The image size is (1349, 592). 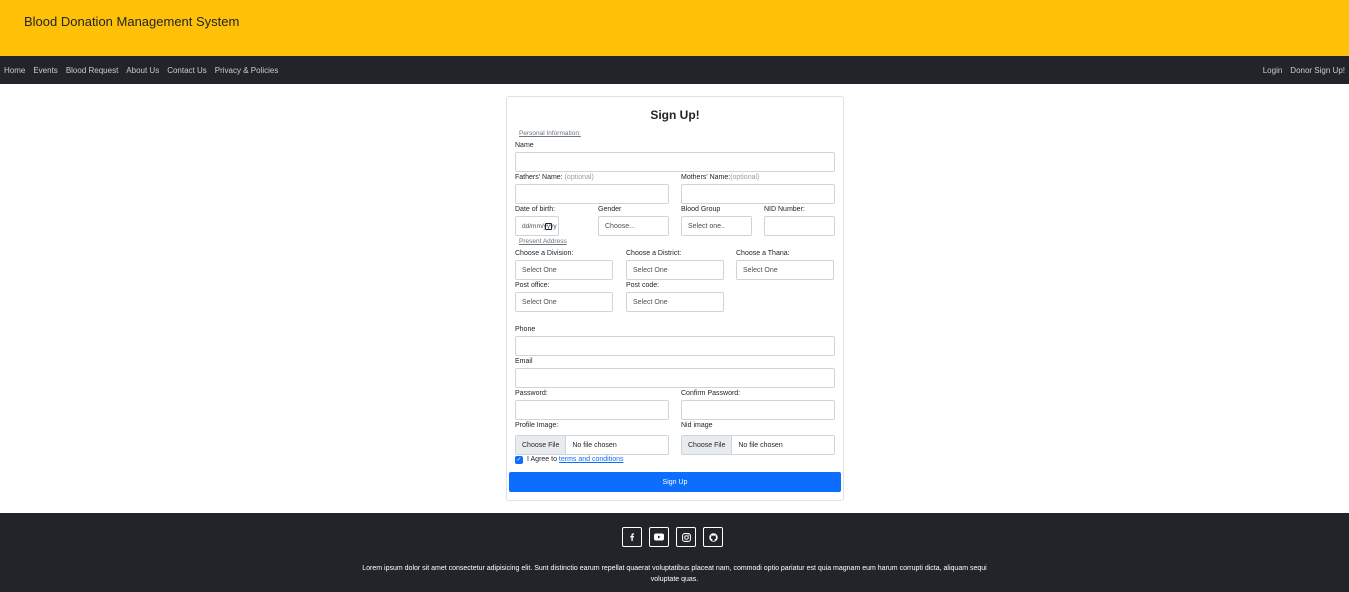 What do you see at coordinates (541, 445) in the screenshot?
I see `profile-choose-file-button: Choose File` at bounding box center [541, 445].